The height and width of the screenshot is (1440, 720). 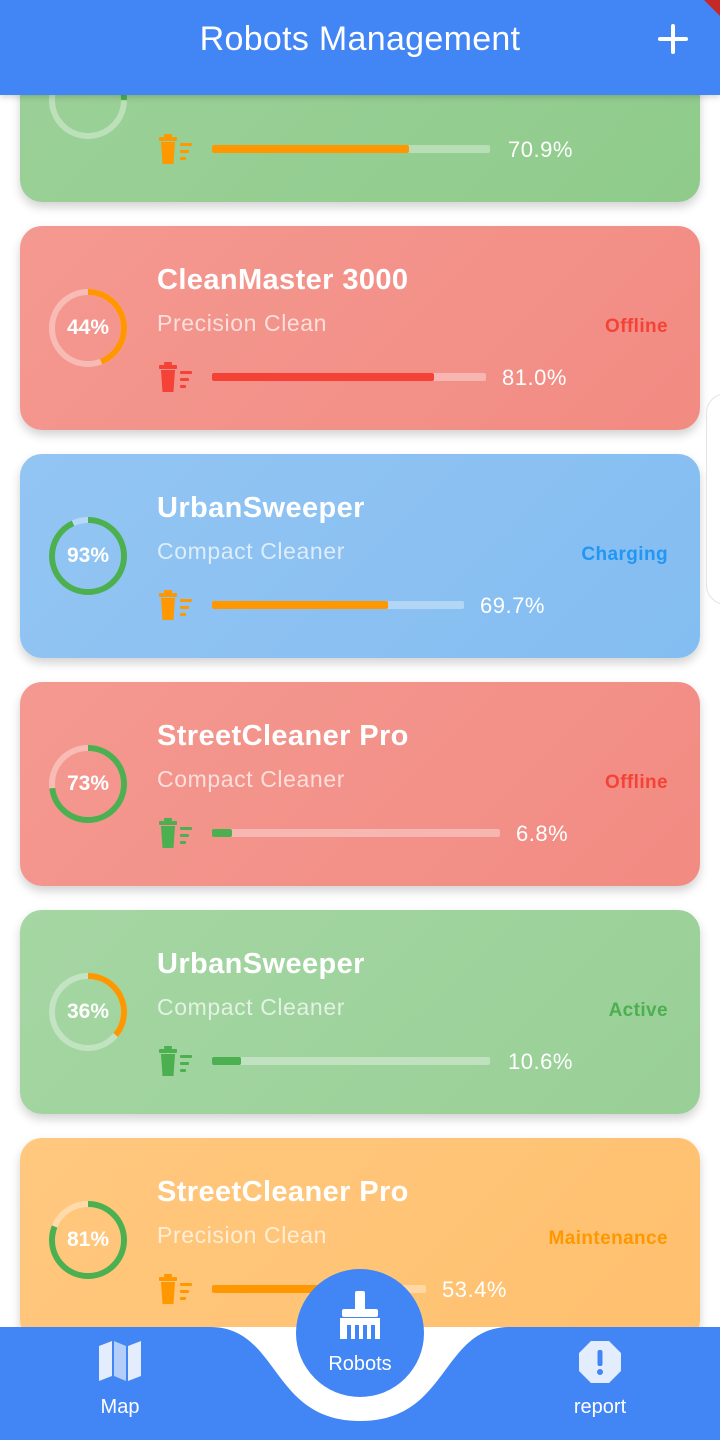 What do you see at coordinates (624, 554) in the screenshot?
I see `status-badge: Charging` at bounding box center [624, 554].